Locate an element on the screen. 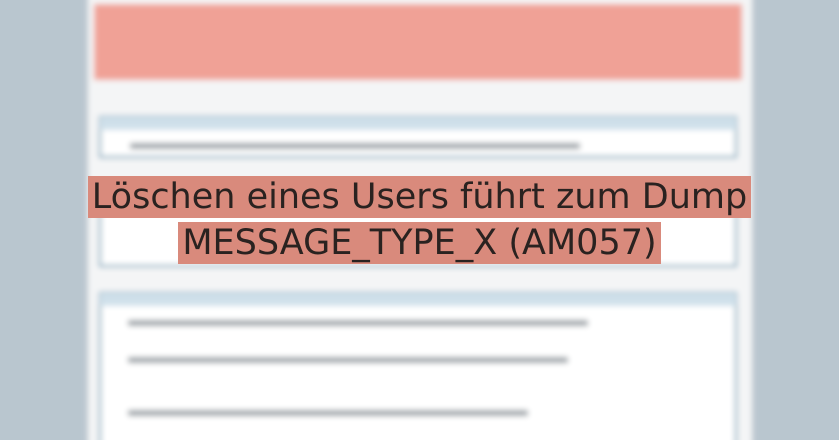 Image resolution: width=839 pixels, height=440 pixels. headline: MESSAGE_TYPE_X (AM057) is located at coordinates (419, 243).